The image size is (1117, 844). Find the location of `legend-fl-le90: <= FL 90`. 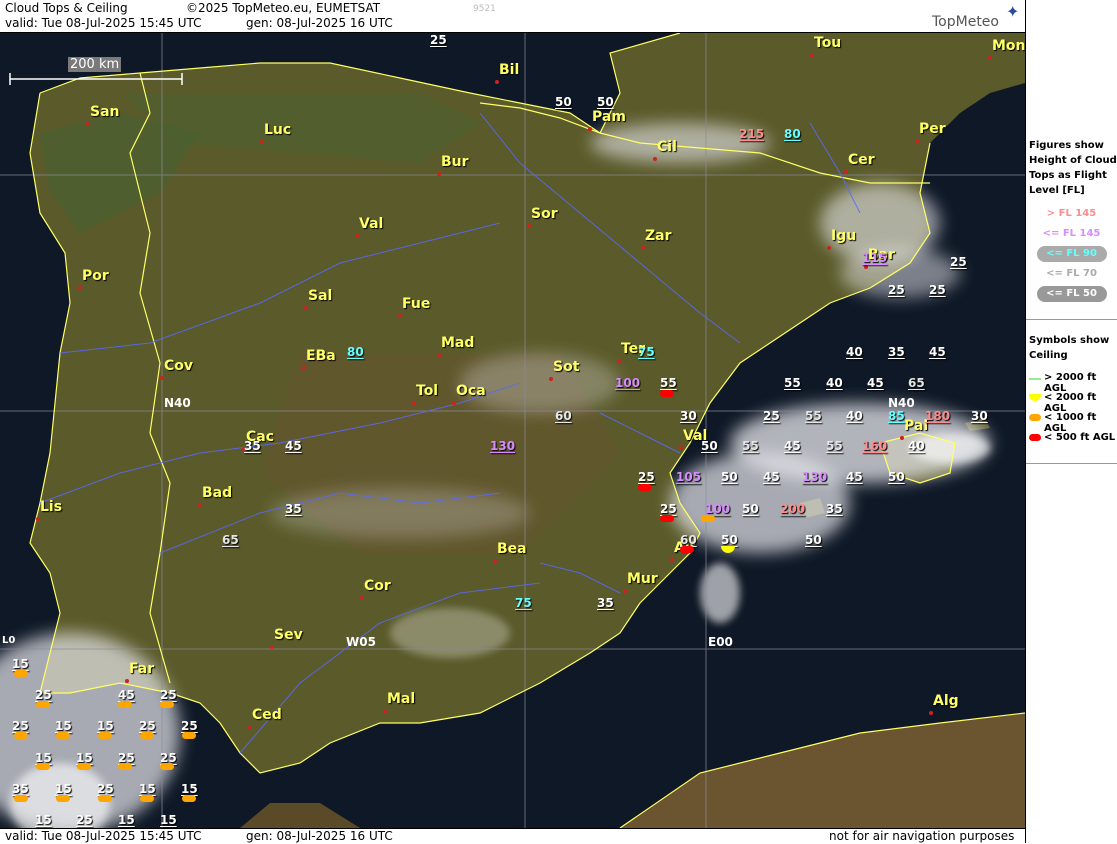

legend-fl-le90: <= FL 90 is located at coordinates (1071, 254).